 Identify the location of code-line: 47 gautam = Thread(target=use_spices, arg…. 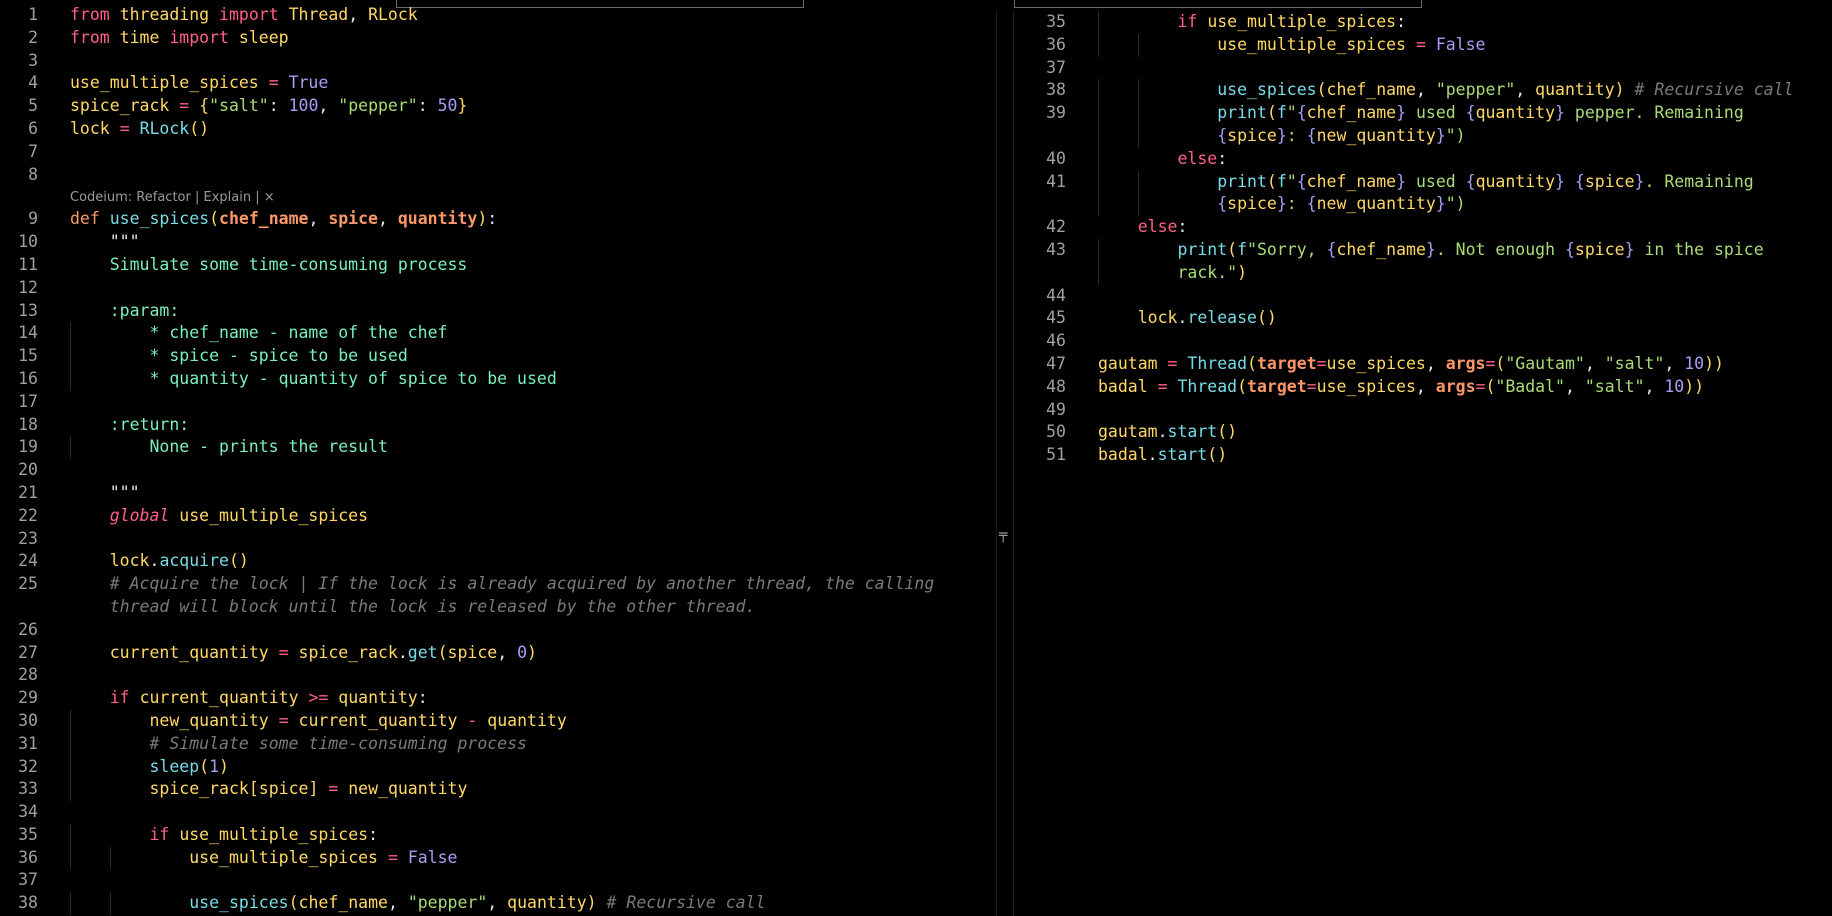
(1423, 364).